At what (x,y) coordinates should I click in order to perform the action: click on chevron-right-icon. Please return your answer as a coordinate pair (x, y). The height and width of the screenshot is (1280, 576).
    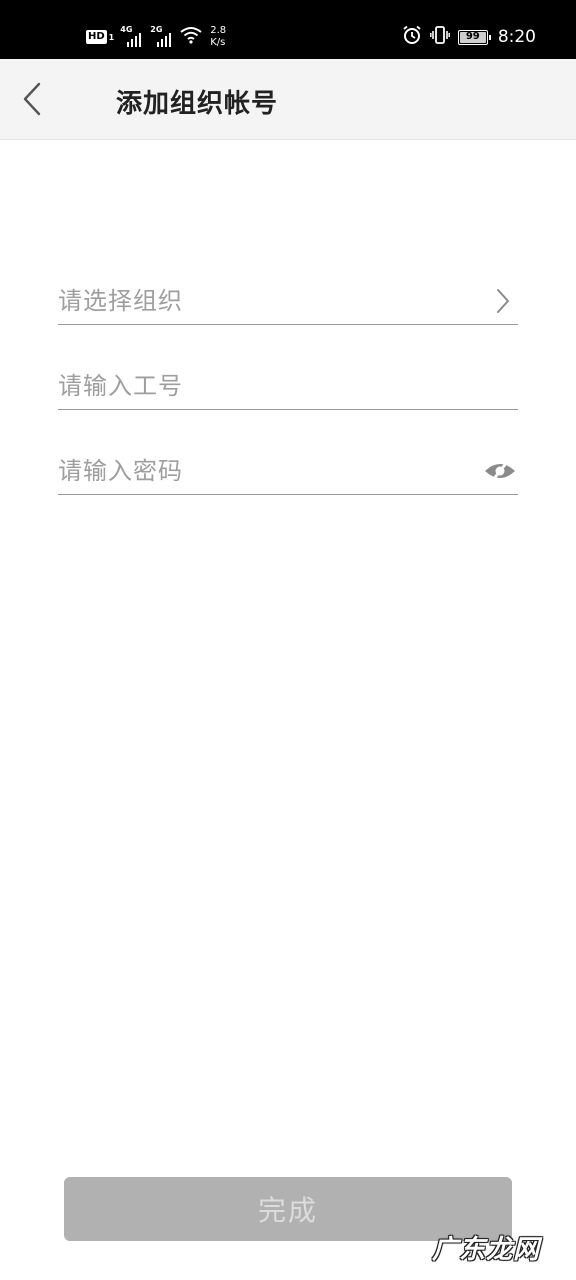
    Looking at the image, I should click on (503, 301).